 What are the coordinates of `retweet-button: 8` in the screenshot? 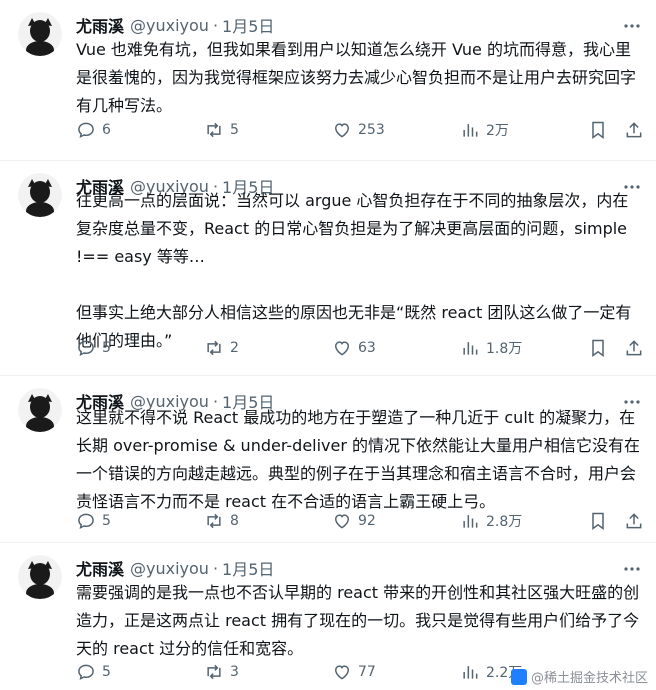 It's located at (221, 521).